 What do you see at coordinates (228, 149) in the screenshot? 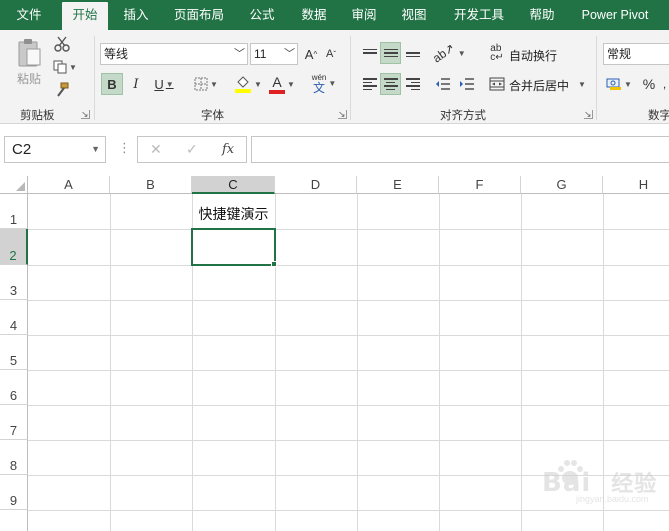
I see `insert-function-icon: fx` at bounding box center [228, 149].